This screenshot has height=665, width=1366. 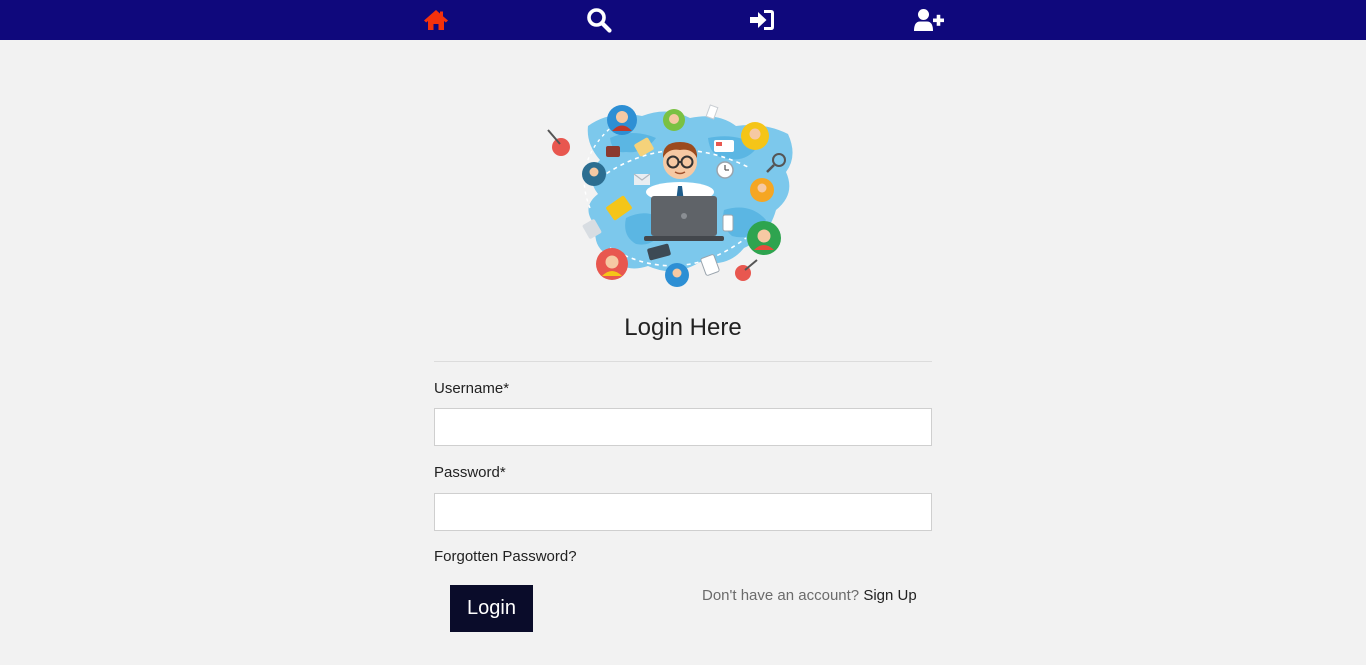 I want to click on search-icon, so click(x=599, y=20).